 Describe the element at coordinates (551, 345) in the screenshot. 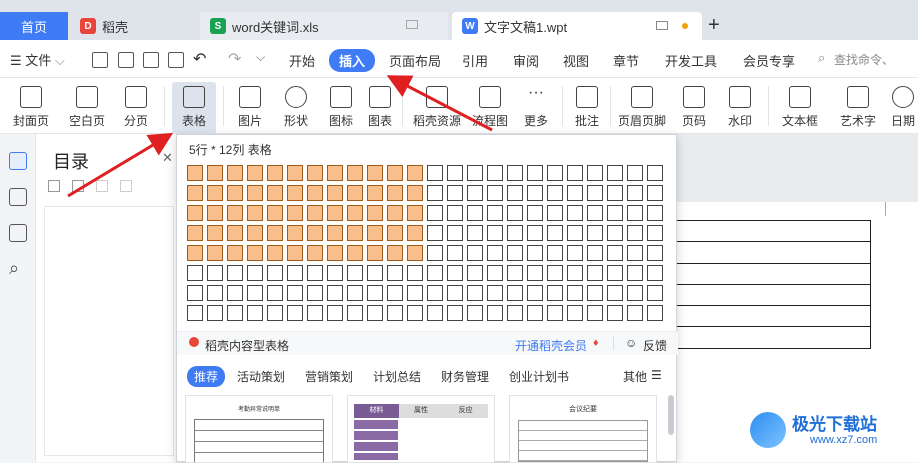

I see `member-link: 开通稻壳会员` at that location.